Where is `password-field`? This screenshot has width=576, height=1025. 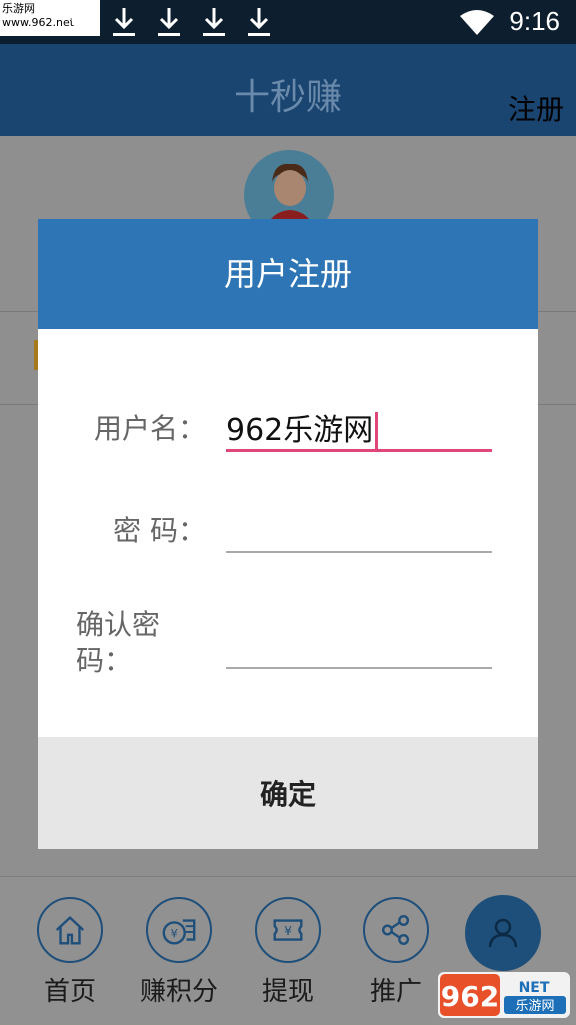 password-field is located at coordinates (359, 530).